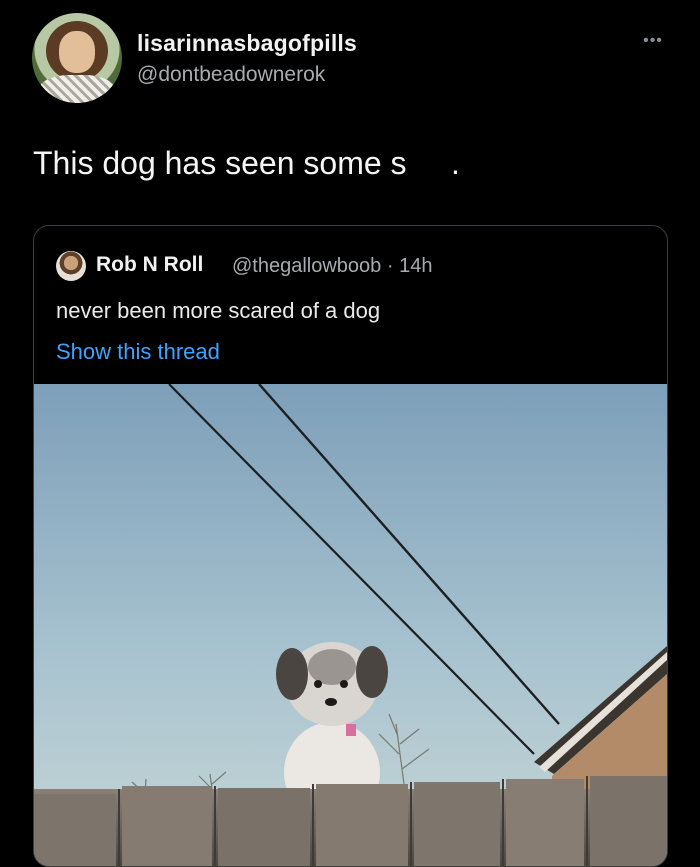 This screenshot has height=867, width=700. I want to click on quoted-author-name: Rob N Roll, so click(149, 265).